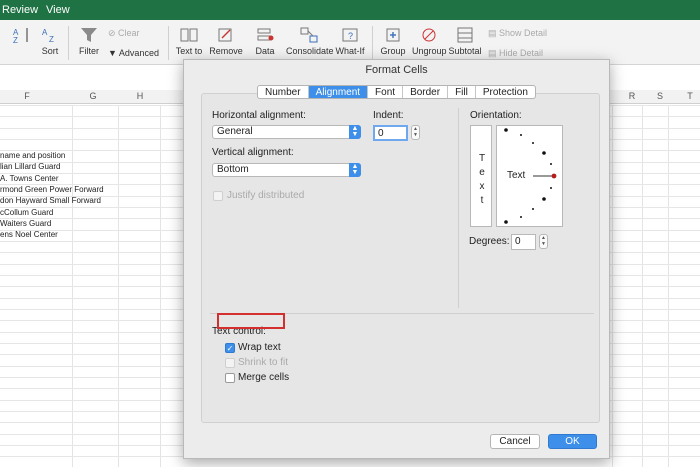 The image size is (700, 467). I want to click on tab-border: Border, so click(426, 92).